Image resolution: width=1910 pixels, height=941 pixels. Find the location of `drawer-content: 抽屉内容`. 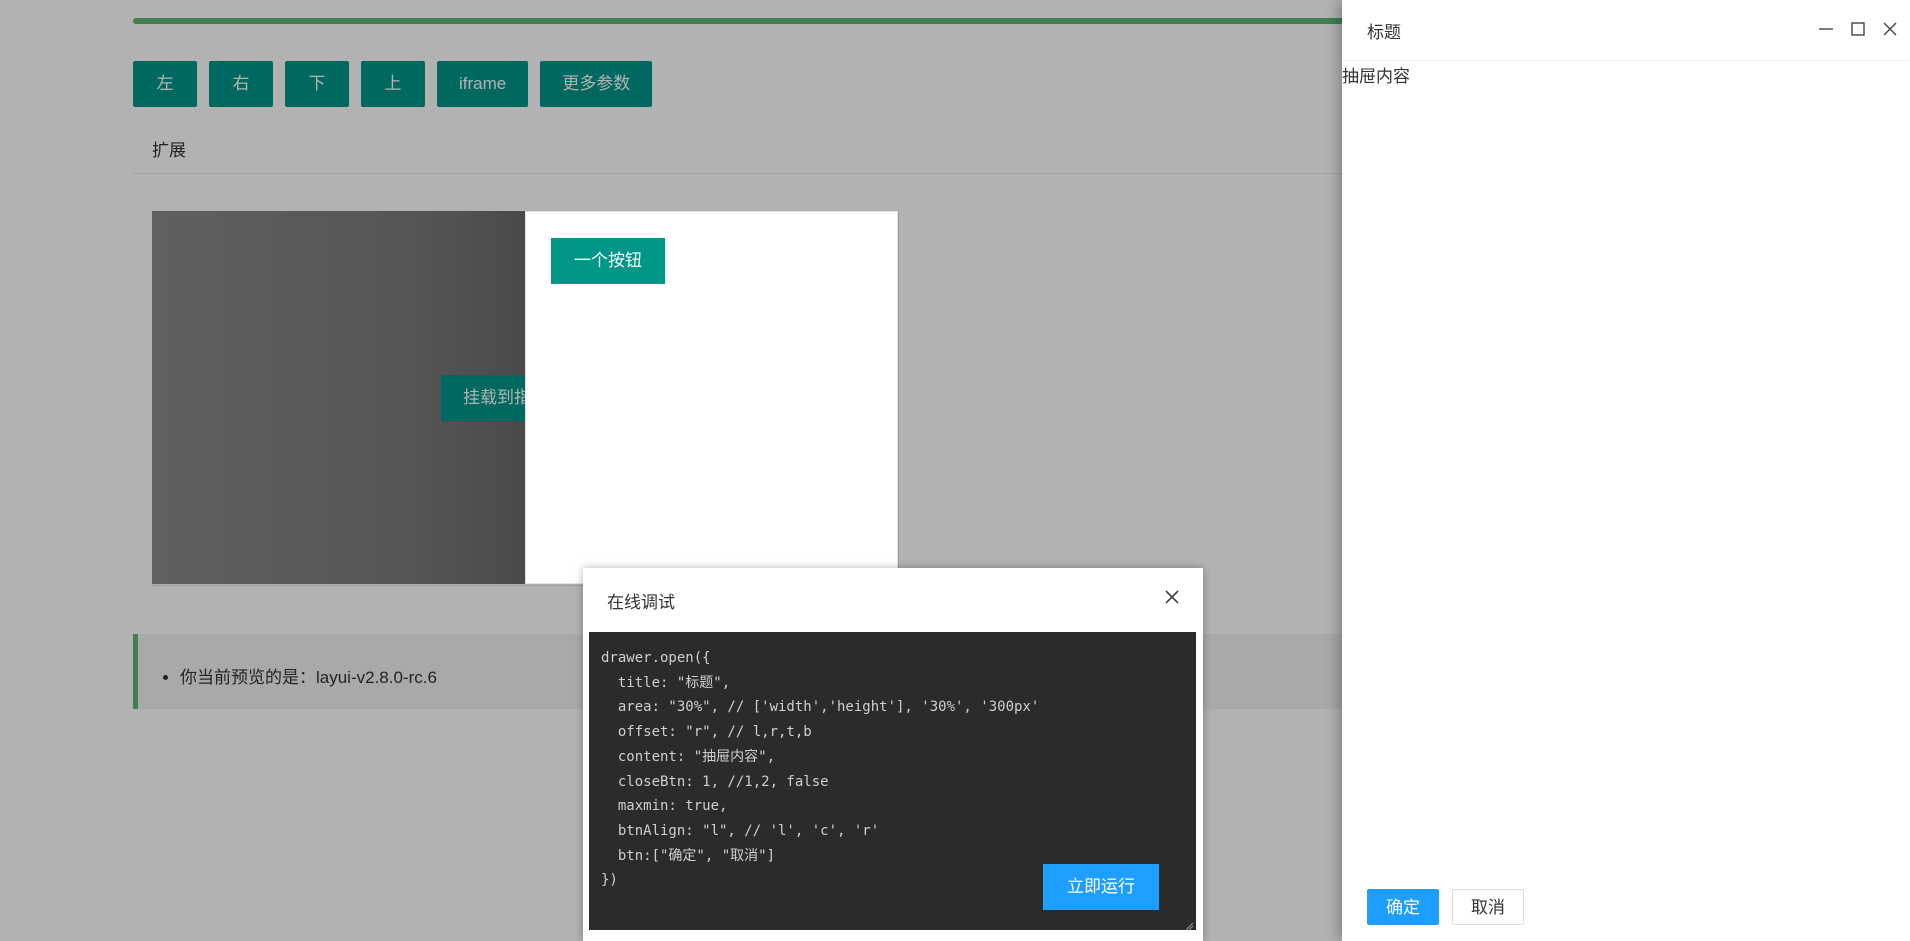

drawer-content: 抽屉内容 is located at coordinates (1376, 76).